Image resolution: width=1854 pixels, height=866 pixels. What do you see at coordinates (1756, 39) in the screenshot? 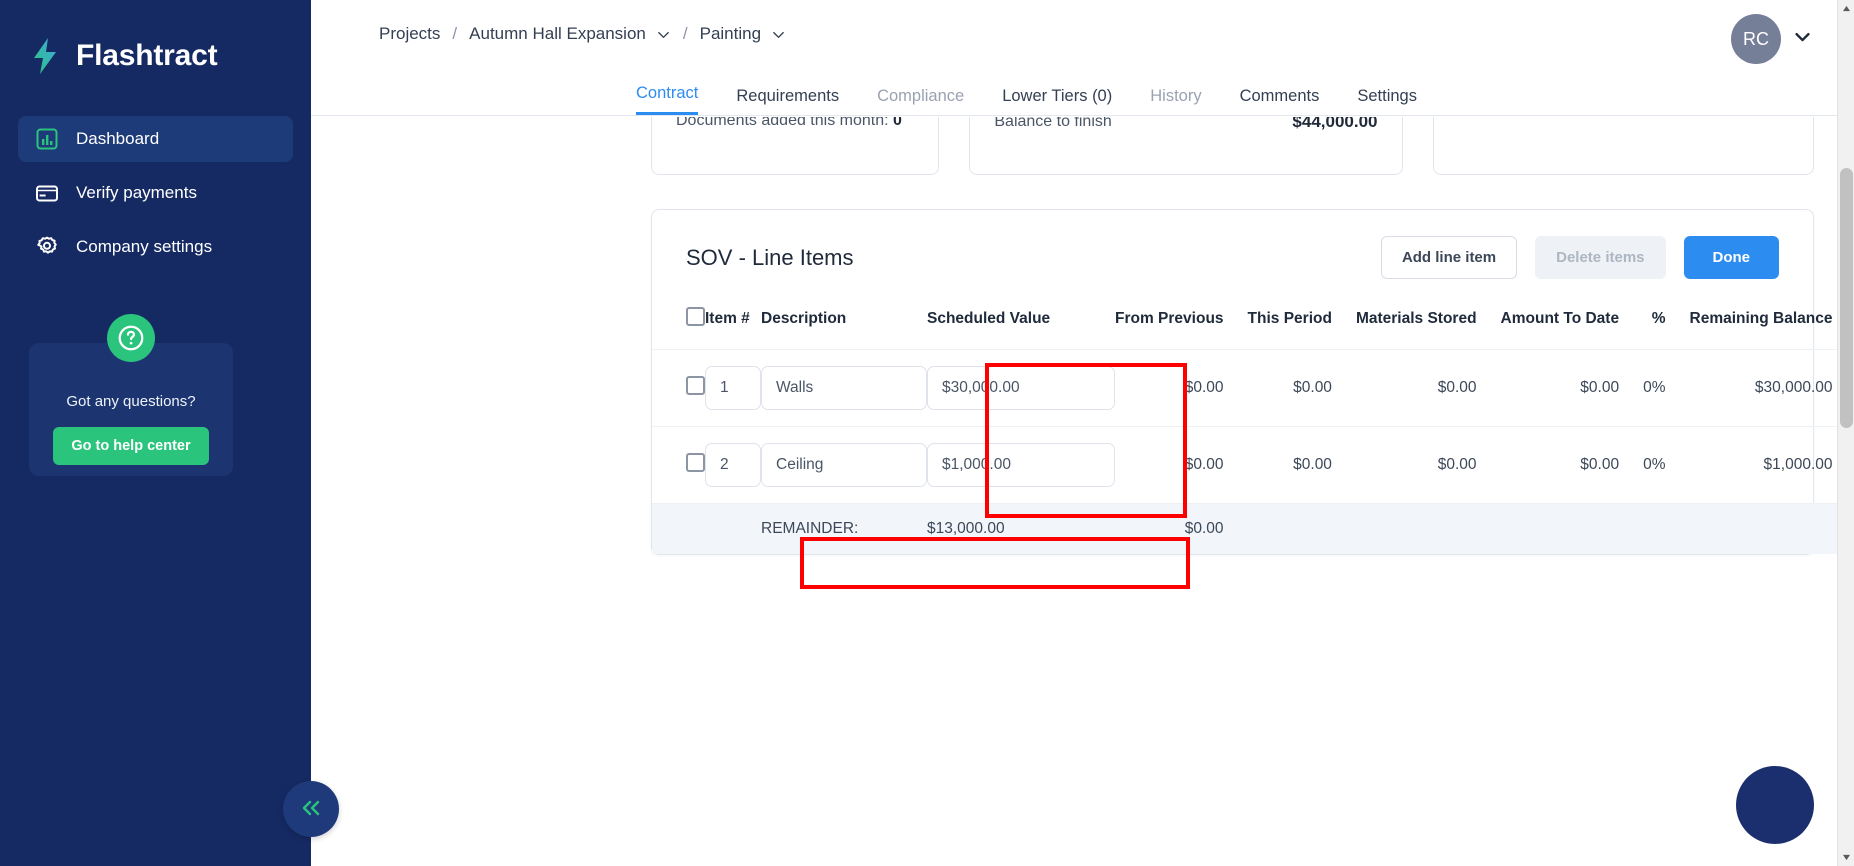
I see `avatar: RC` at bounding box center [1756, 39].